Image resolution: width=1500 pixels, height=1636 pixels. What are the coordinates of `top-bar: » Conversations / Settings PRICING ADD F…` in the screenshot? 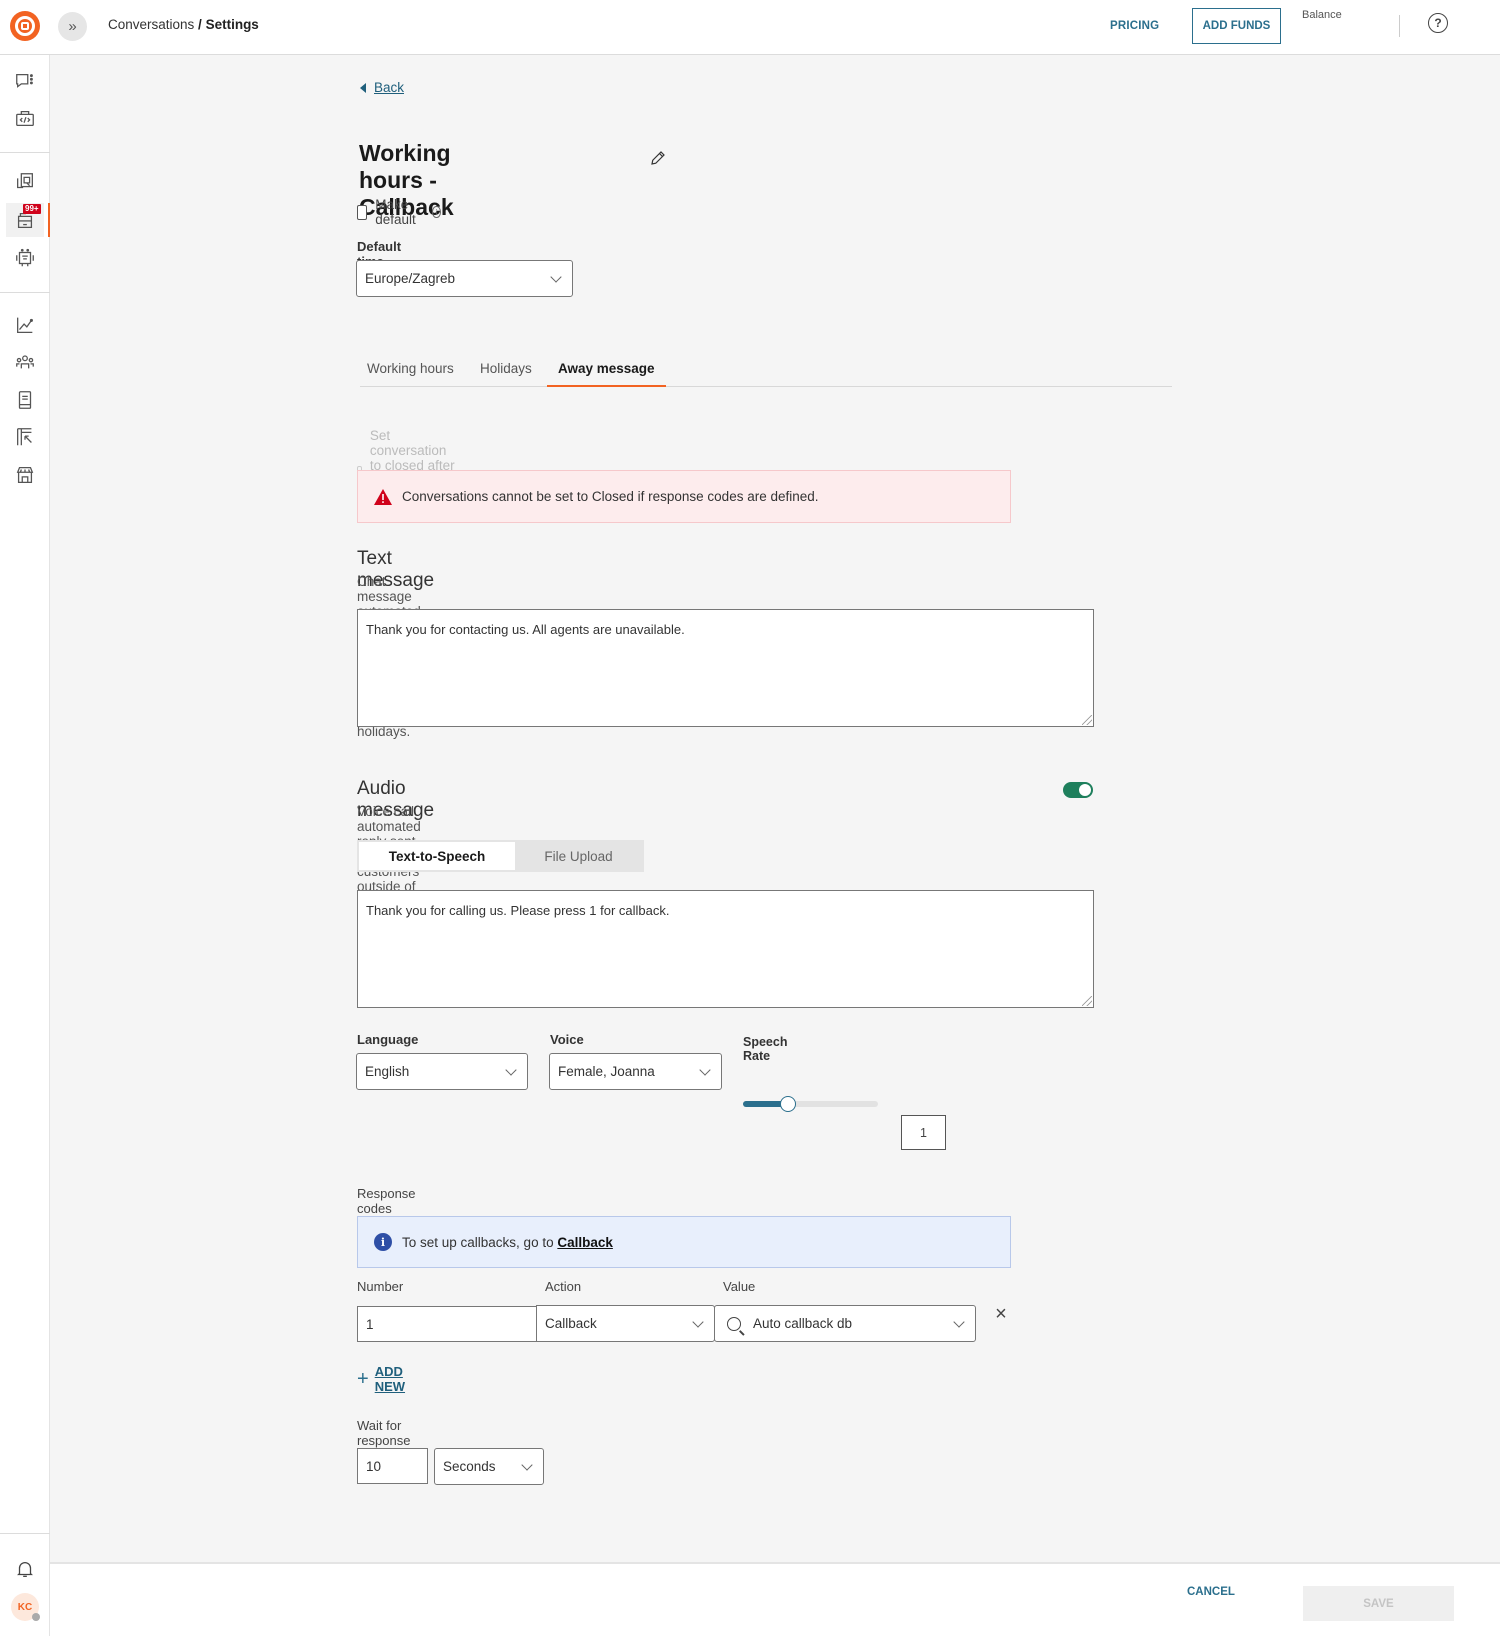 It's located at (750, 27).